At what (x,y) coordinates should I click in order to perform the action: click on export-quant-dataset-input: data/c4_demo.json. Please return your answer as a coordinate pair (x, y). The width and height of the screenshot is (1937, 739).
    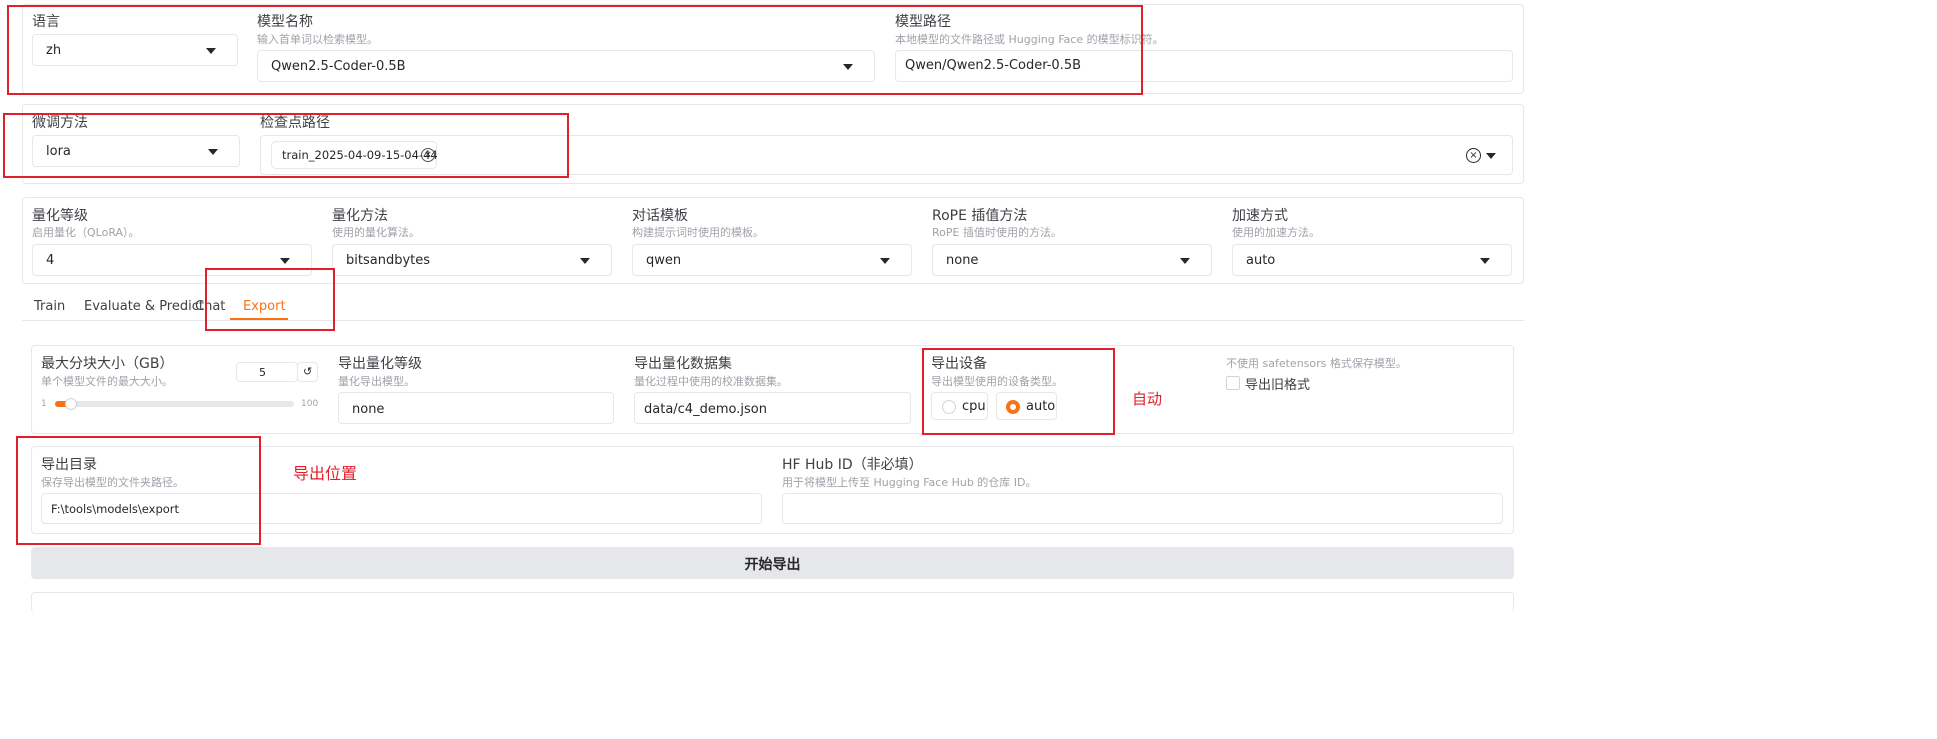
    Looking at the image, I should click on (772, 408).